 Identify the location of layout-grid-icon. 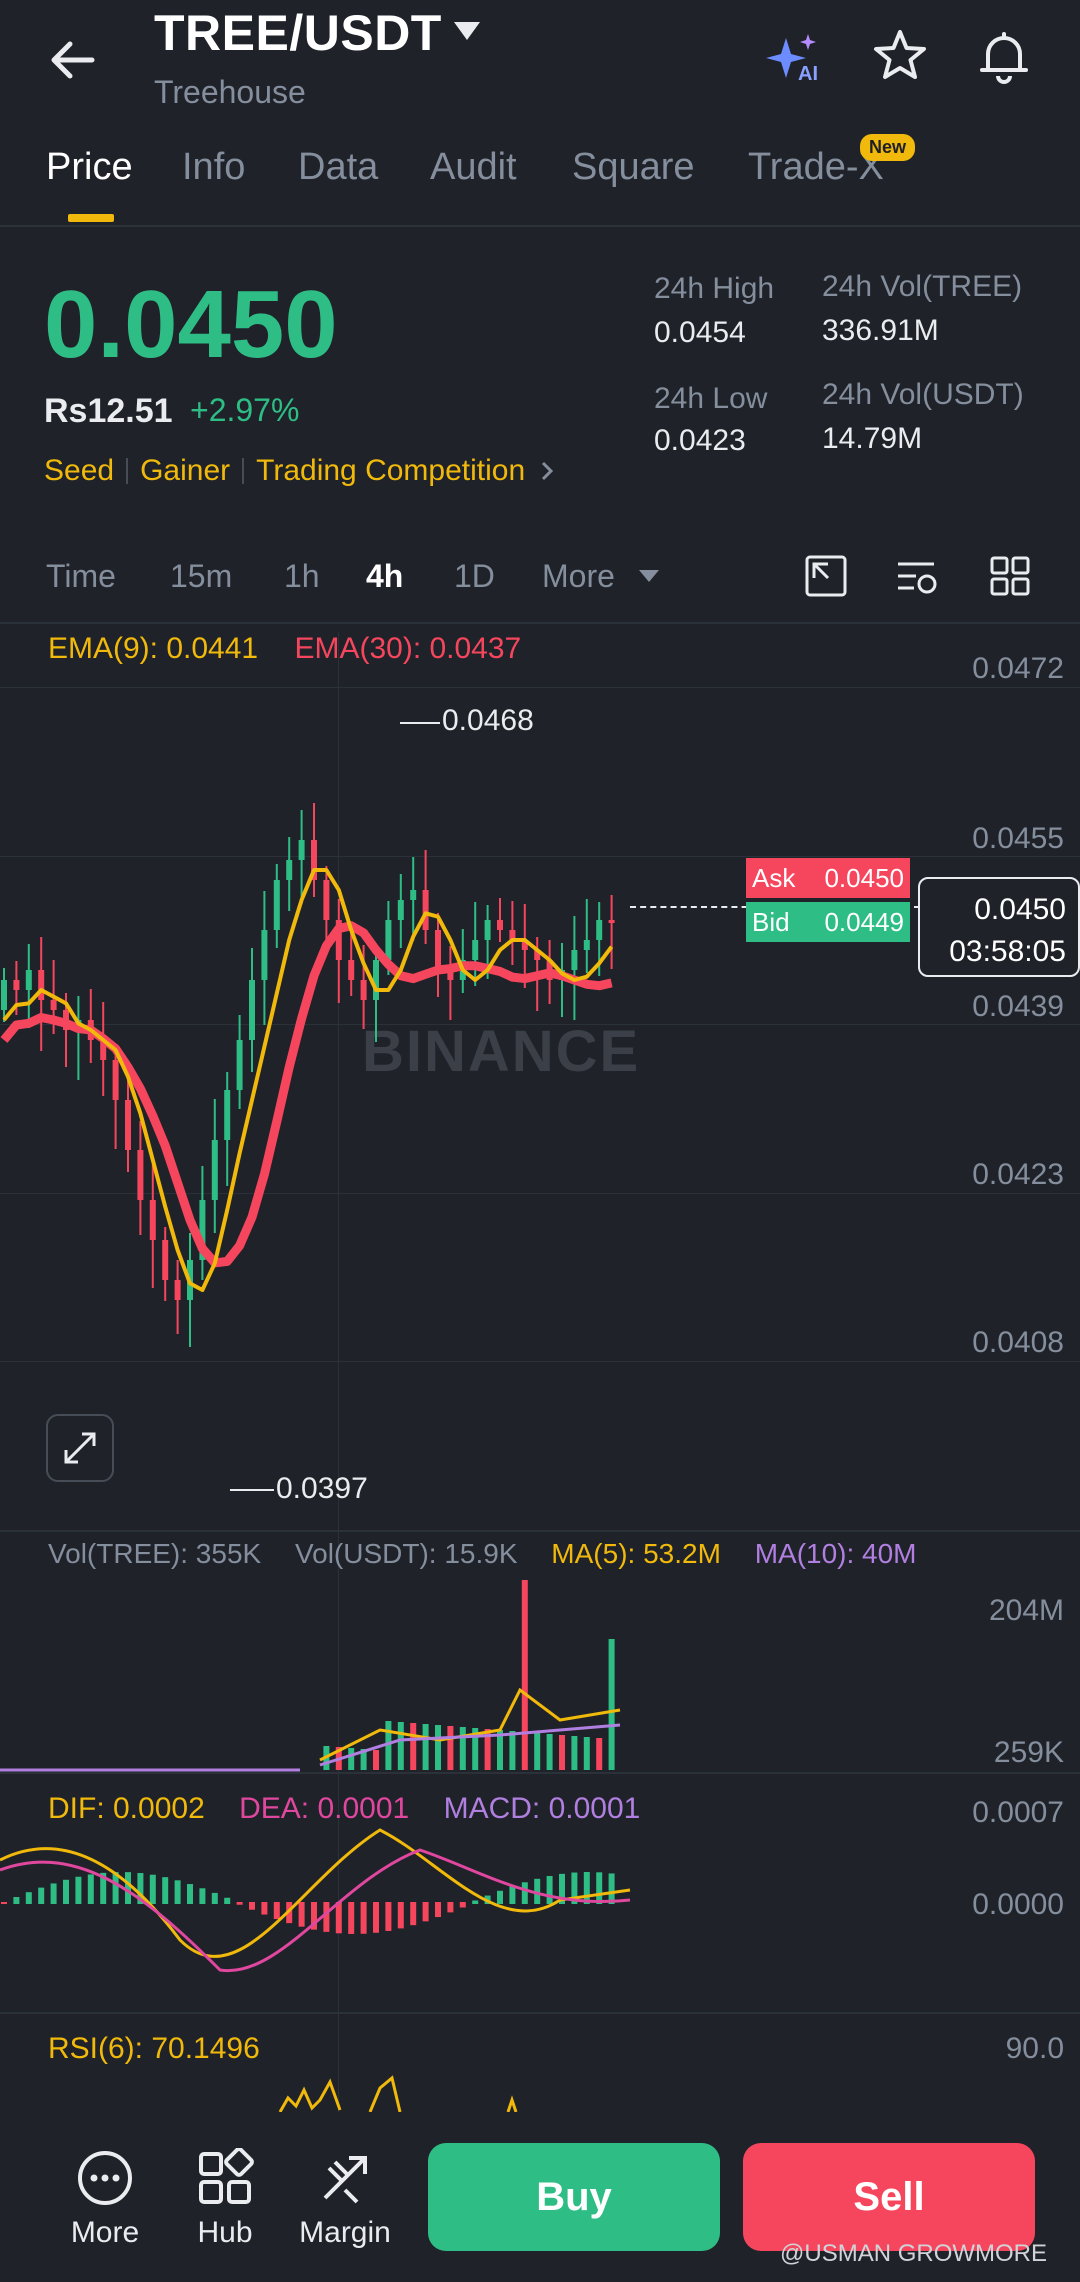
(1010, 576).